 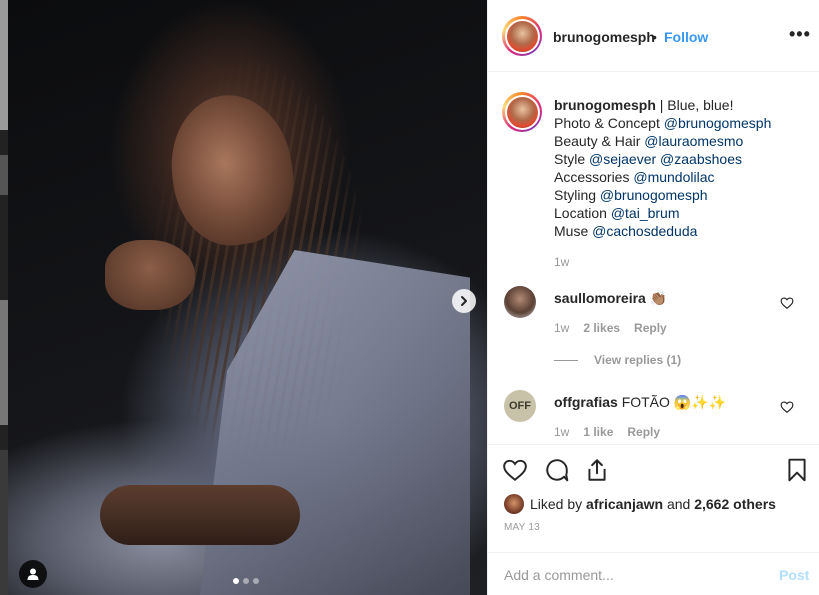 I want to click on carousel-indicator, so click(x=246, y=581).